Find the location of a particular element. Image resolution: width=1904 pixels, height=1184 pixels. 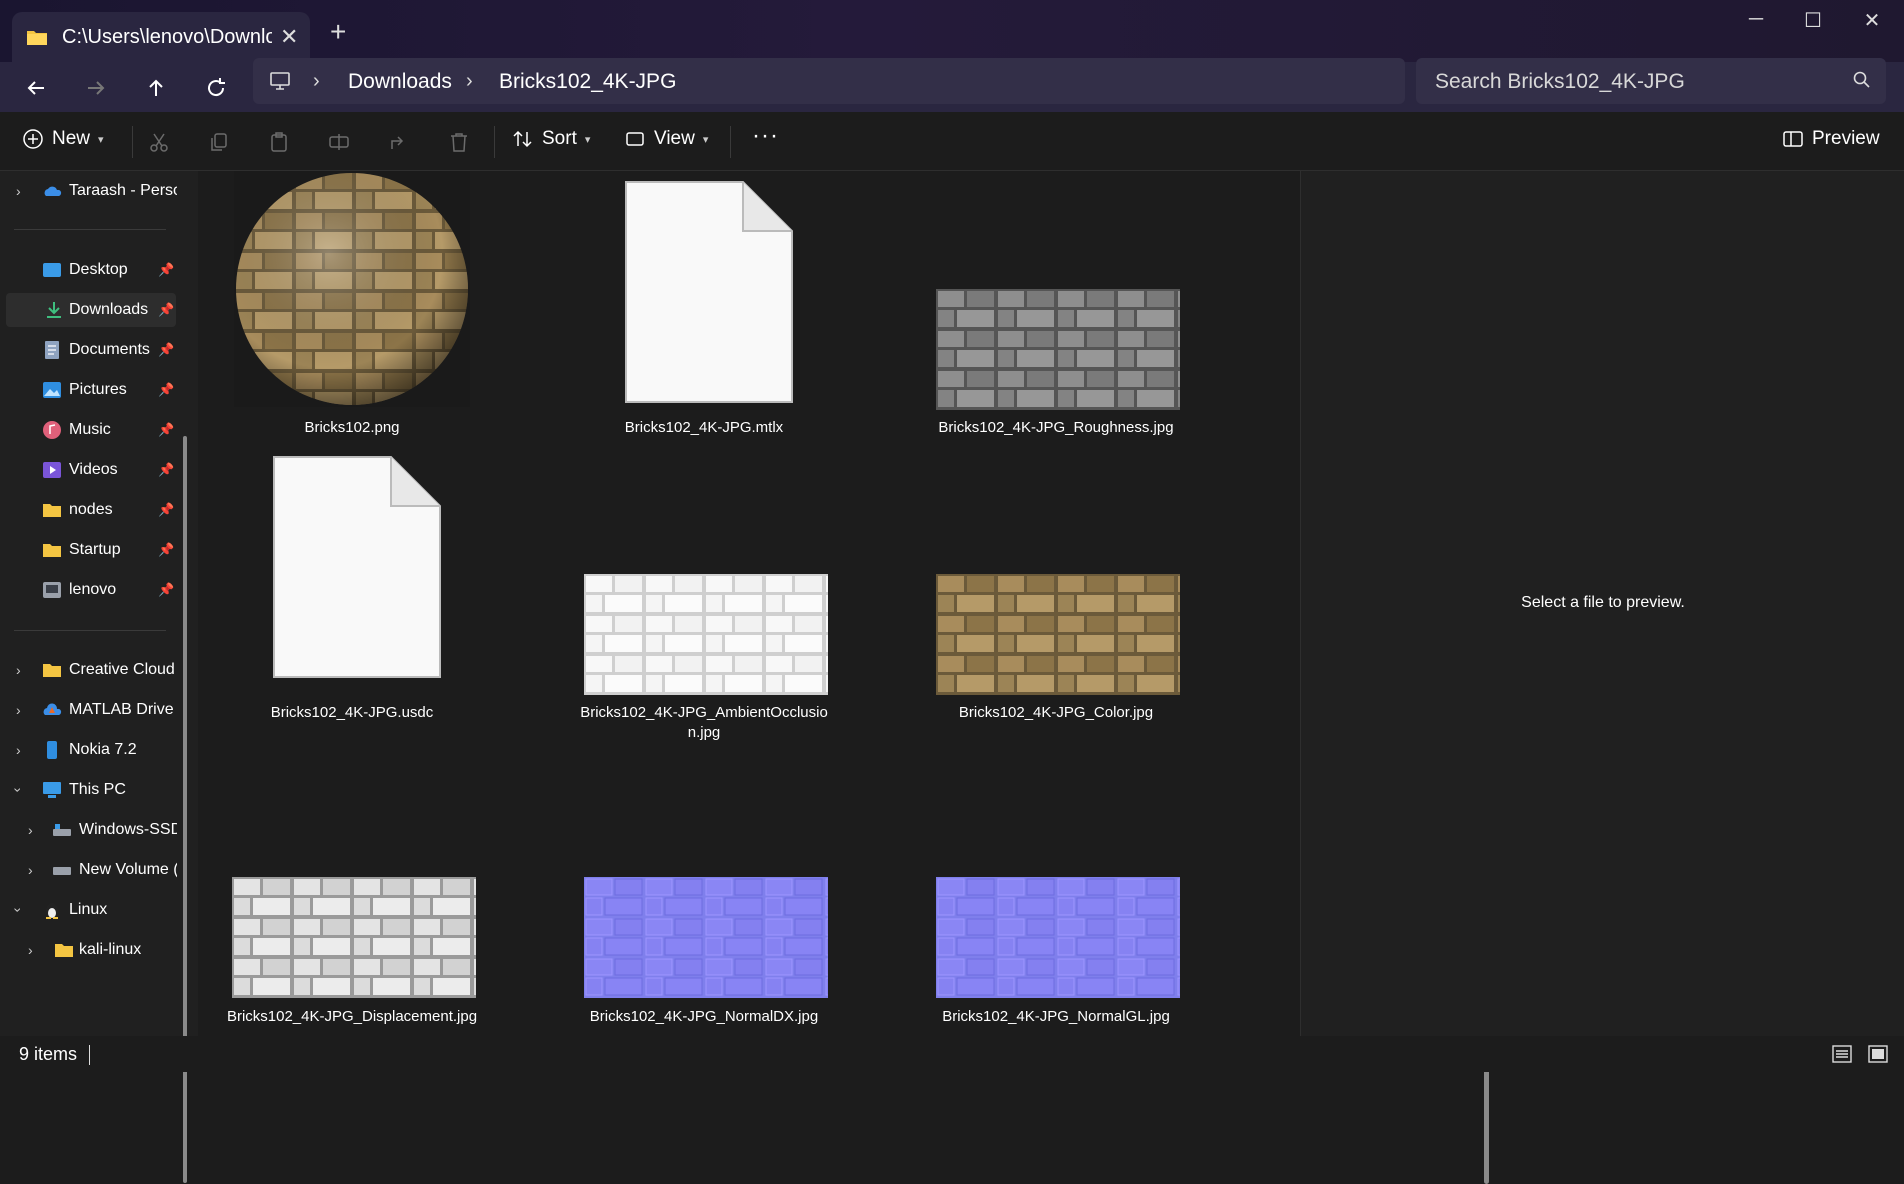

address-bar: › Downloads › Bricks102_4K-JPG is located at coordinates (829, 81).